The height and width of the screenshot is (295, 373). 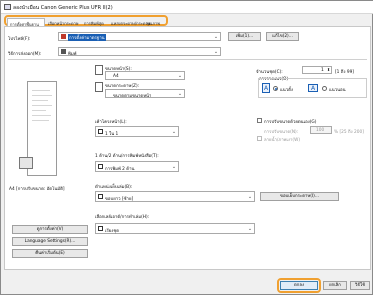 I want to click on cancel-button: ยกเลิก, so click(x=335, y=285).